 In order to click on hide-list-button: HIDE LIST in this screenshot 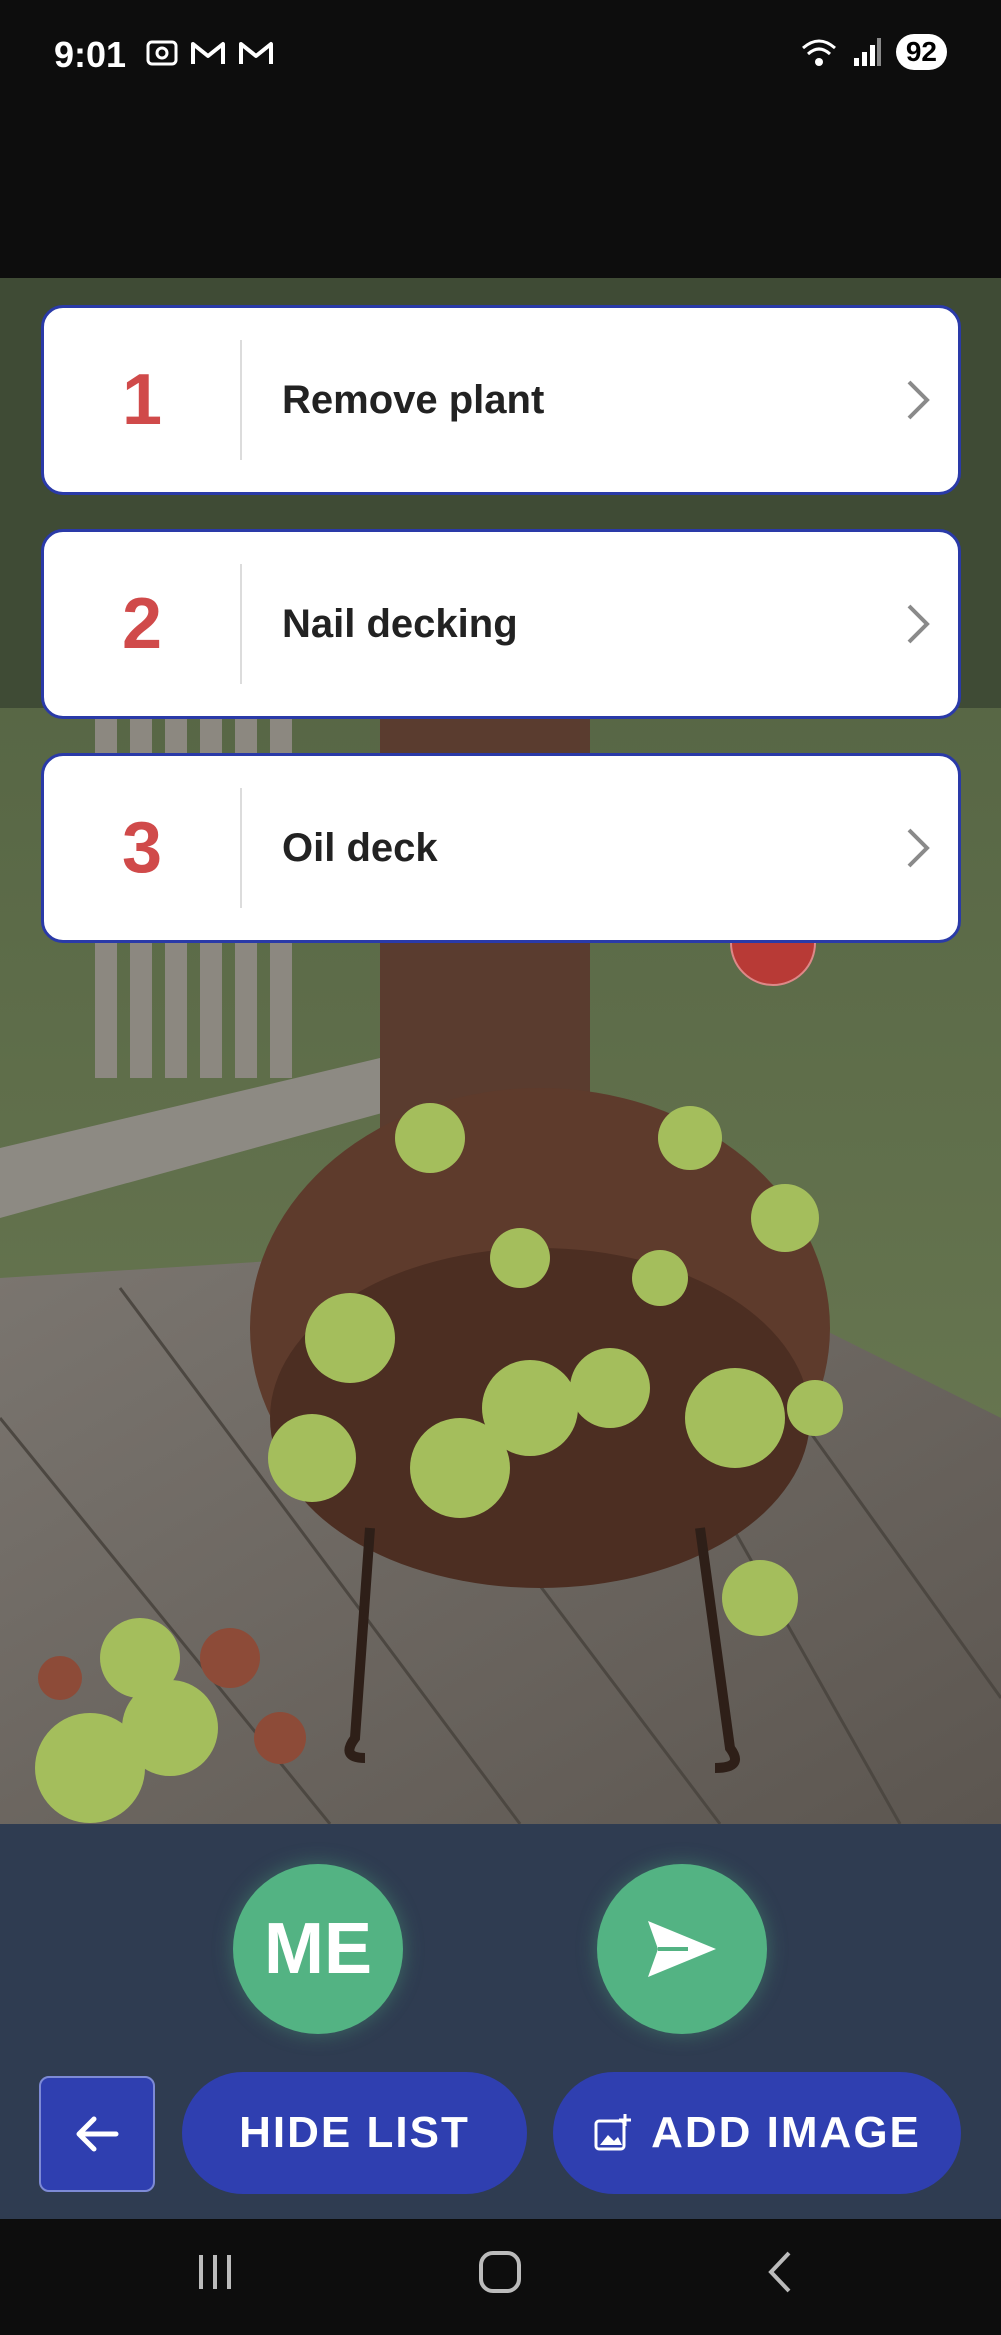, I will do `click(354, 2133)`.